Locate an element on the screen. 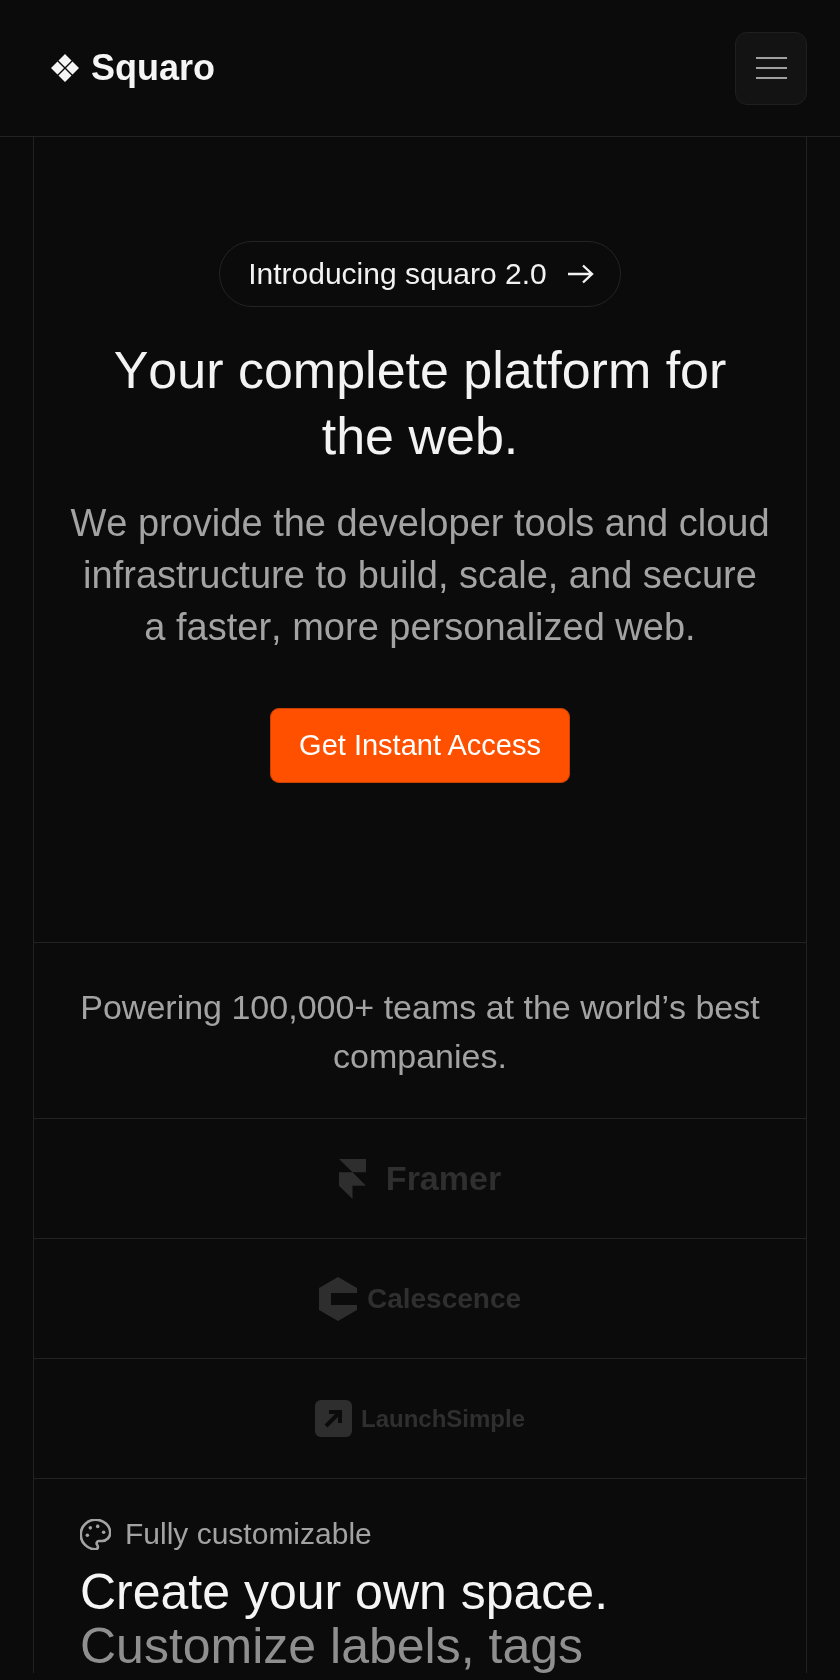  feature-title: Create your own space. is located at coordinates (345, 1592).